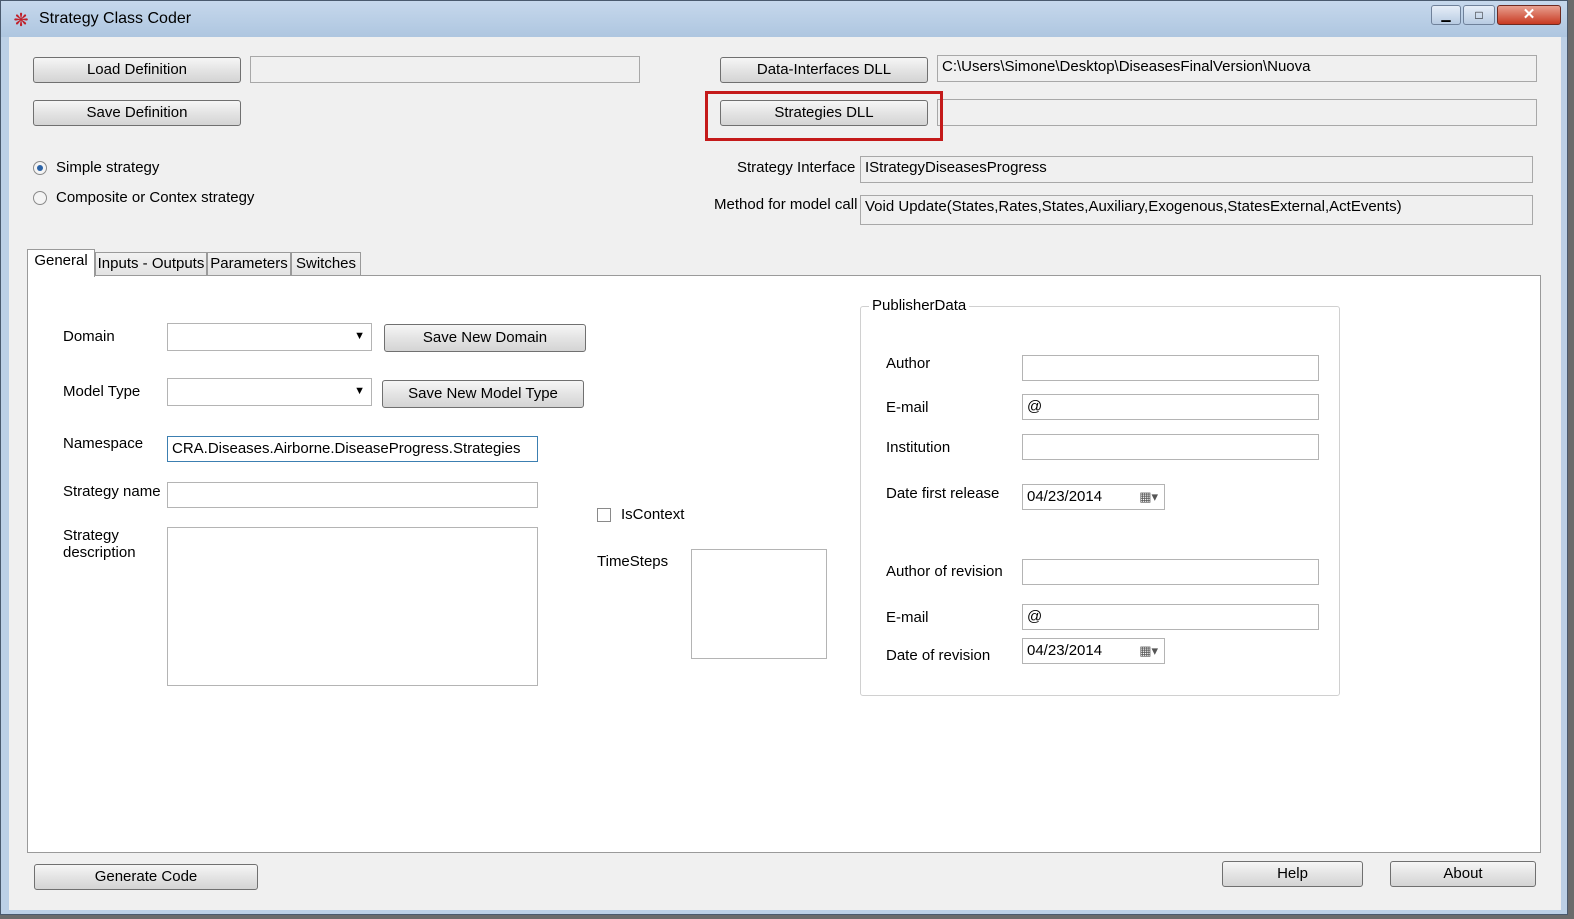  Describe the element at coordinates (653, 514) in the screenshot. I see `iscontext-label: IsContext` at that location.